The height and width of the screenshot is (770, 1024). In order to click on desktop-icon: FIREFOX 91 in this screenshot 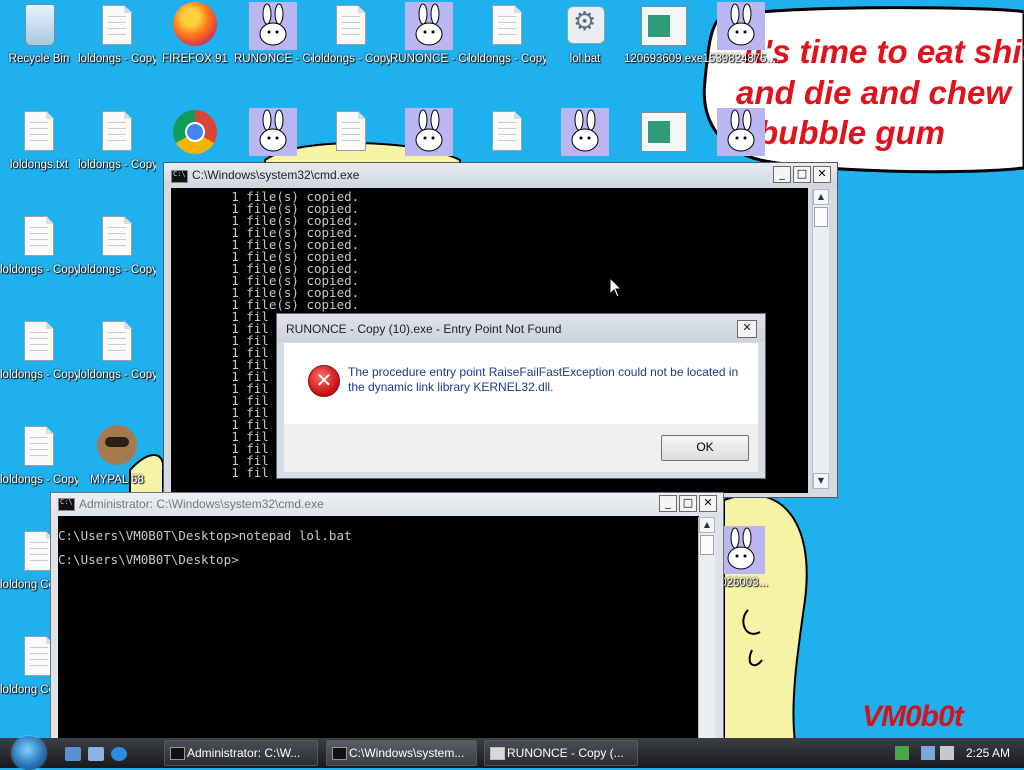, I will do `click(195, 34)`.